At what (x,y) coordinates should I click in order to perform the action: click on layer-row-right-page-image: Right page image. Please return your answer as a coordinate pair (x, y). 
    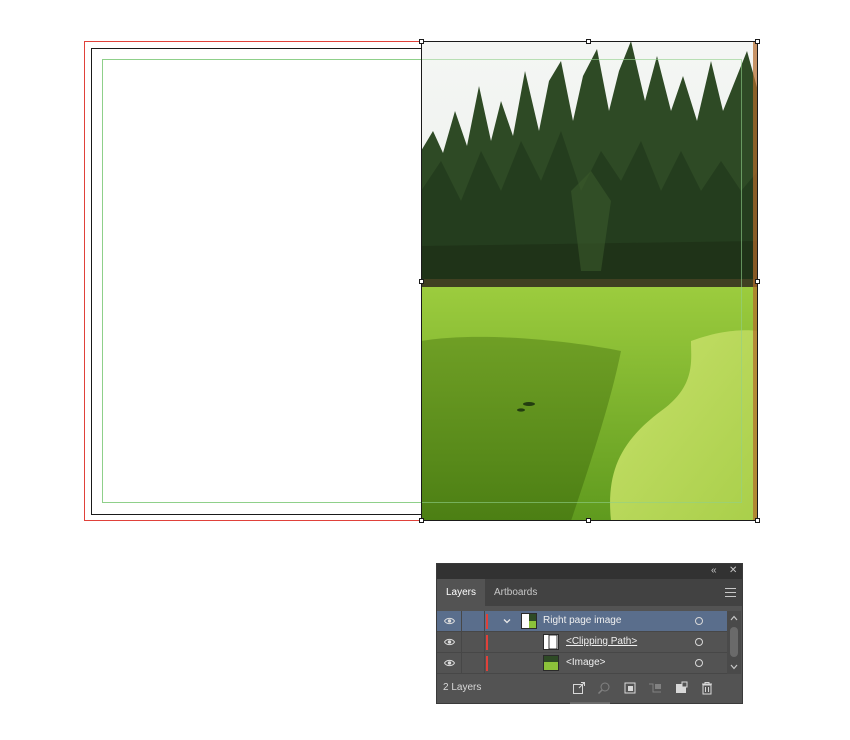
    Looking at the image, I should click on (582, 621).